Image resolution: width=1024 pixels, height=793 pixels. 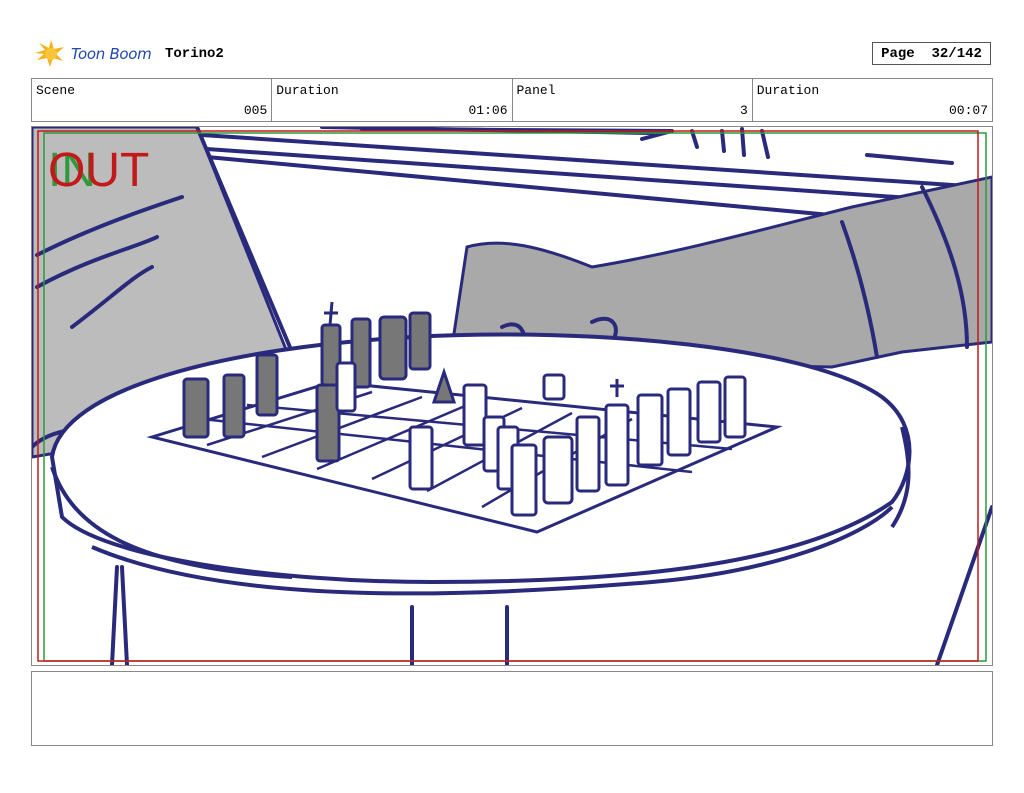 What do you see at coordinates (788, 90) in the screenshot?
I see `panel-duration-label: Duration` at bounding box center [788, 90].